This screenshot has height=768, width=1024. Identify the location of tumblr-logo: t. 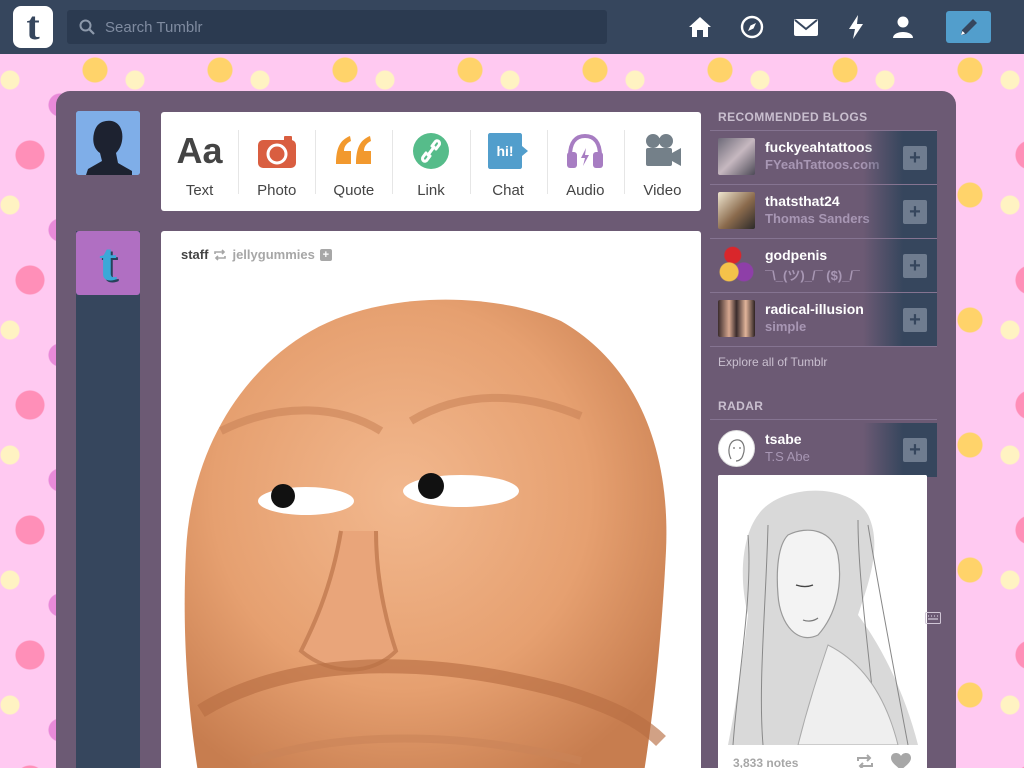
(33, 27).